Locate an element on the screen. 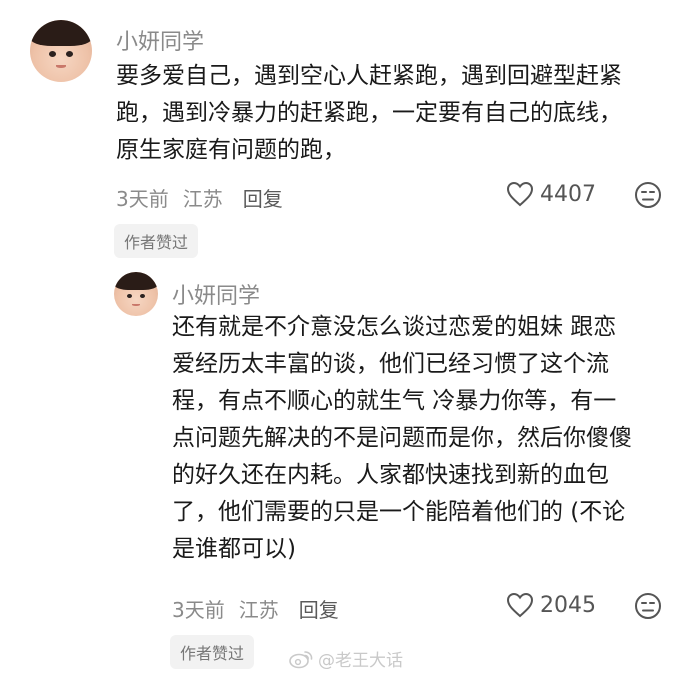  weibo-logo-icon is located at coordinates (301, 659).